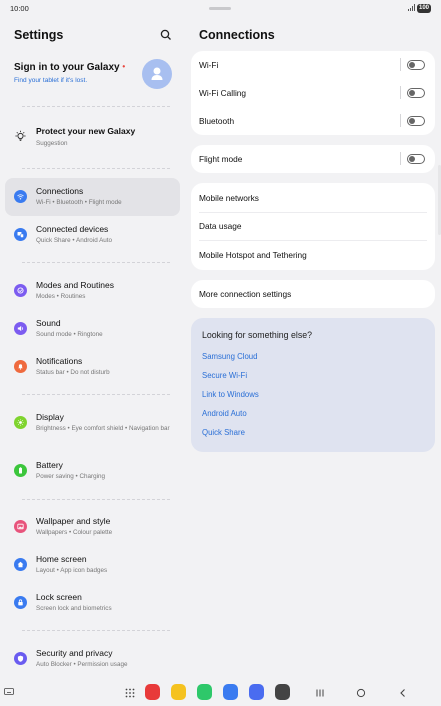 The height and width of the screenshot is (706, 441). What do you see at coordinates (416, 93) in the screenshot?
I see `wifi-calling-toggle` at bounding box center [416, 93].